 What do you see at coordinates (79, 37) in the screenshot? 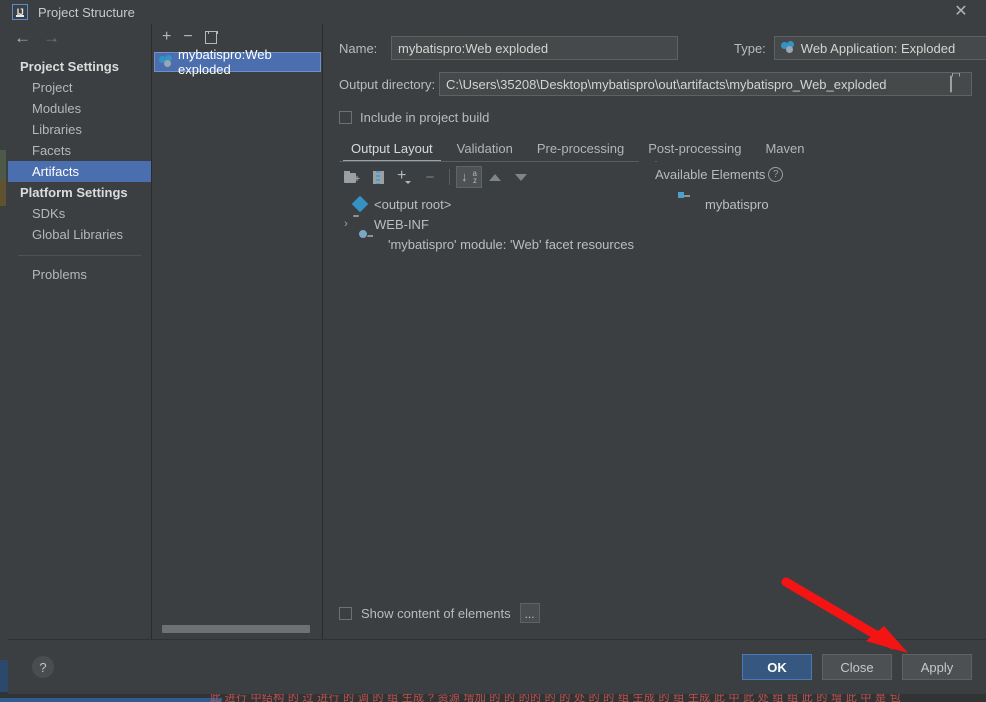
I see `sidebar-nav-arrows: ← →` at bounding box center [79, 37].